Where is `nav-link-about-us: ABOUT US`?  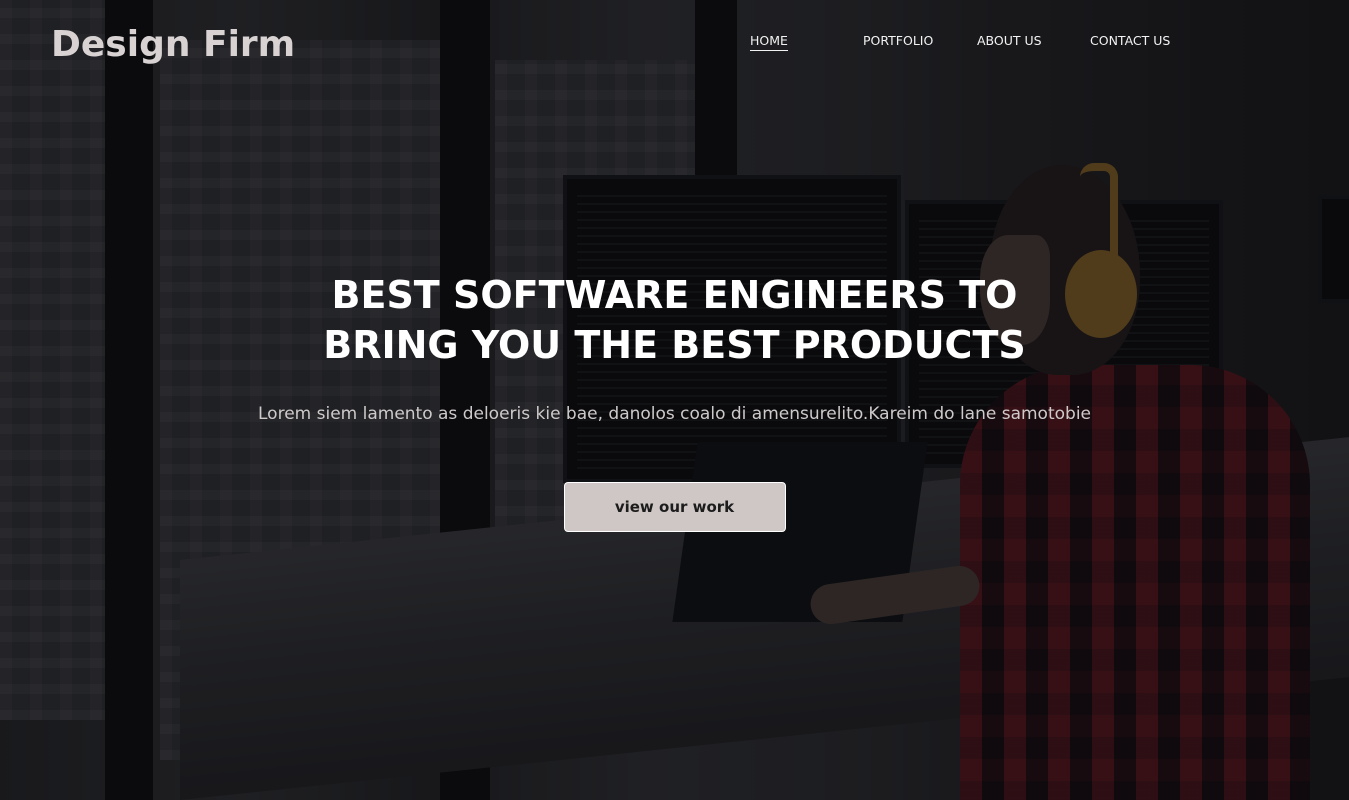 nav-link-about-us: ABOUT US is located at coordinates (1009, 41).